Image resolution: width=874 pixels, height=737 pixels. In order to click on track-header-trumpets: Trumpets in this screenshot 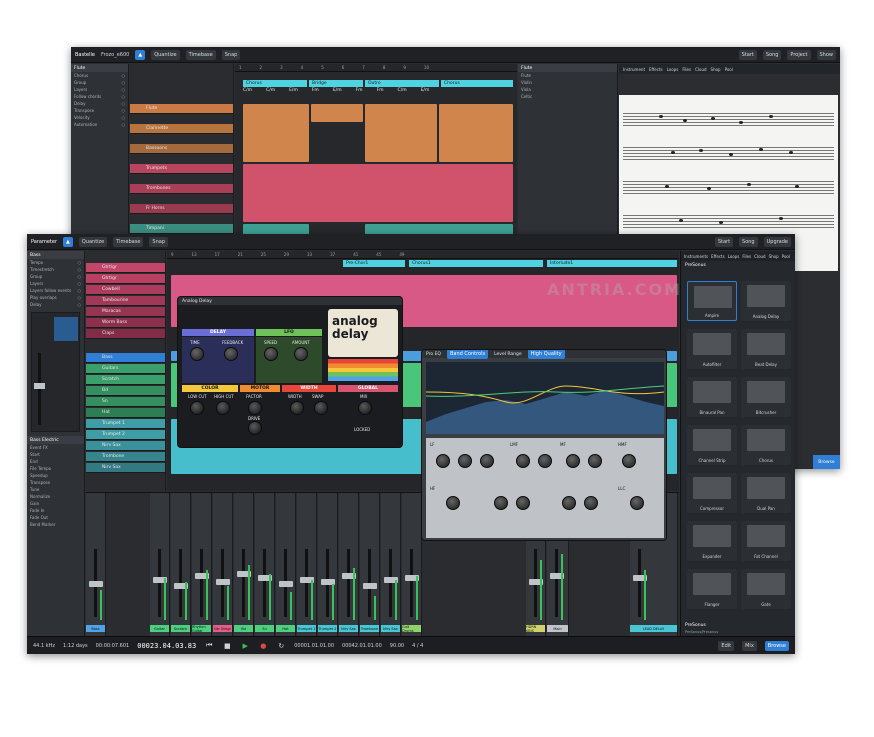, I will do `click(181, 169)`.